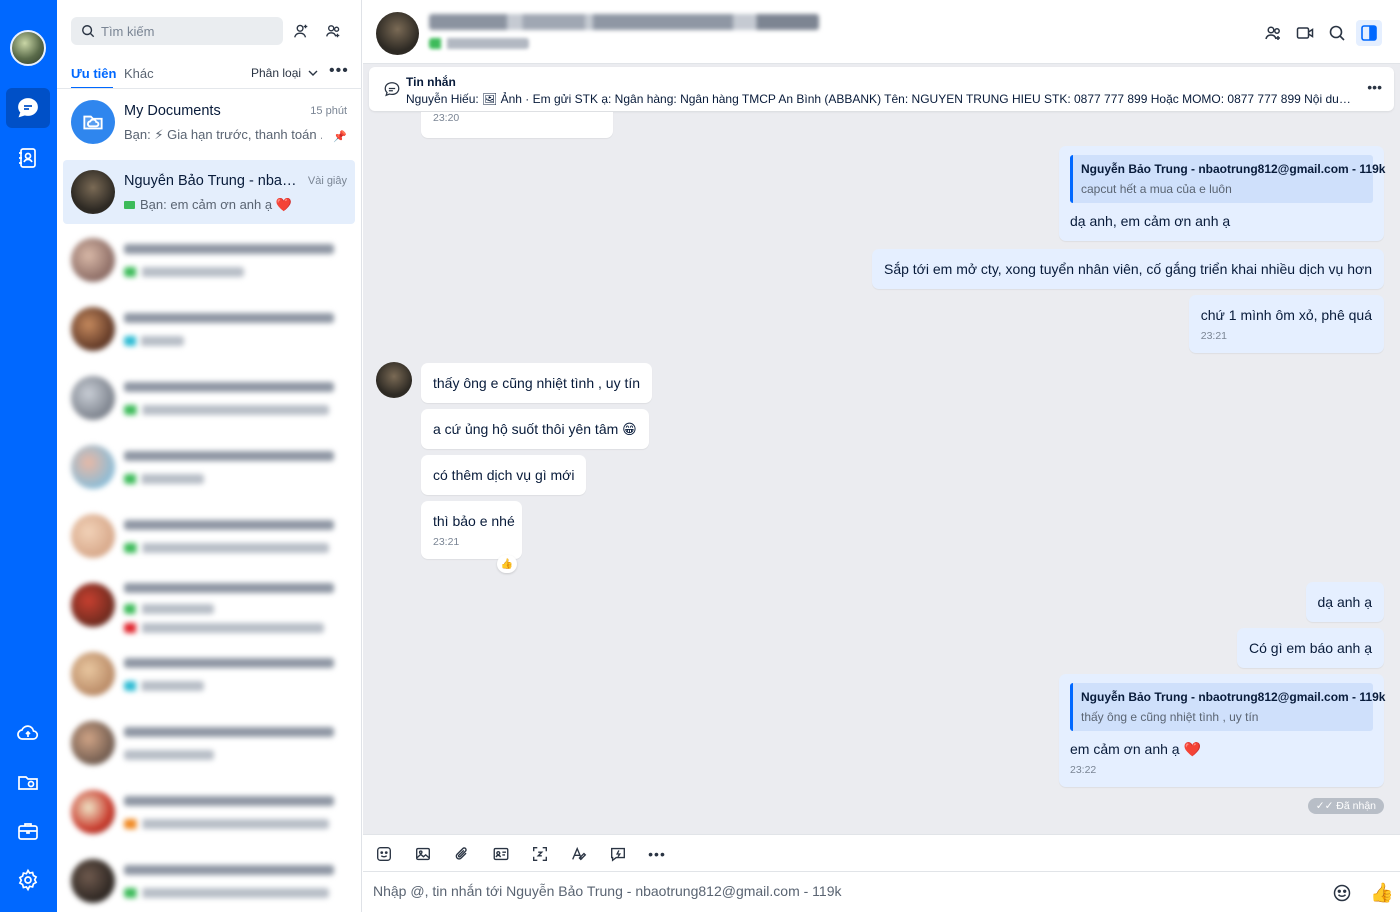 The height and width of the screenshot is (912, 1400). Describe the element at coordinates (624, 22) in the screenshot. I see `chat-contact-name-blurred` at that location.